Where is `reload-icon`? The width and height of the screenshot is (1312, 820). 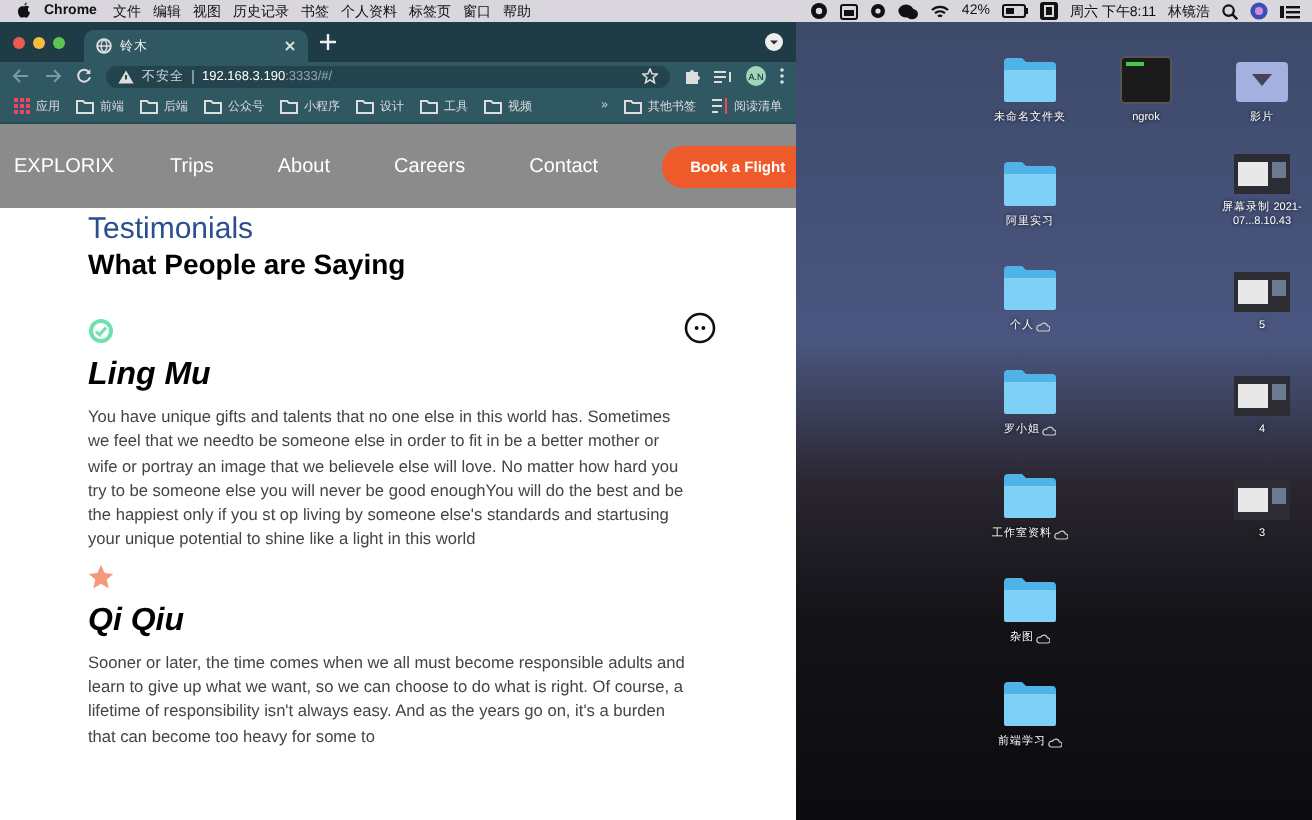
reload-icon is located at coordinates (84, 76).